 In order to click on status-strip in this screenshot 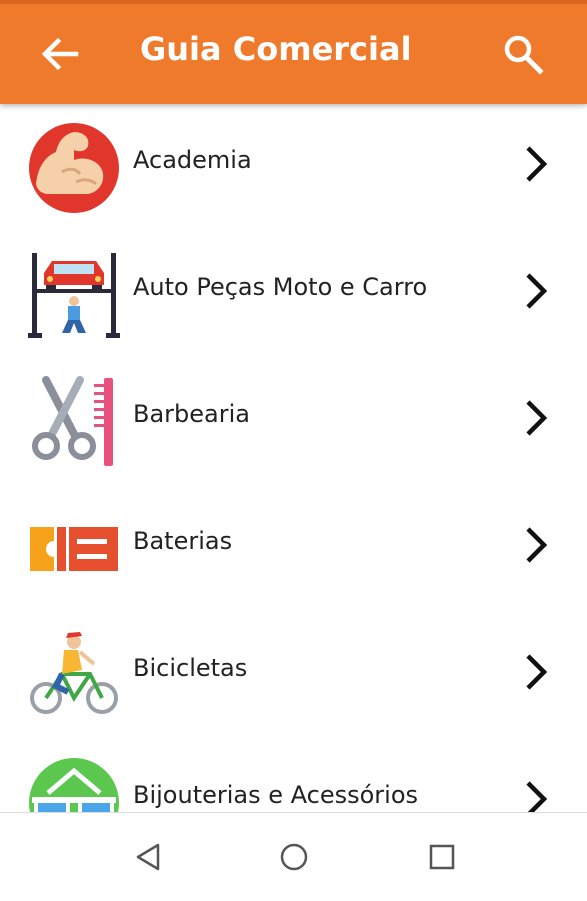, I will do `click(293, 2)`.